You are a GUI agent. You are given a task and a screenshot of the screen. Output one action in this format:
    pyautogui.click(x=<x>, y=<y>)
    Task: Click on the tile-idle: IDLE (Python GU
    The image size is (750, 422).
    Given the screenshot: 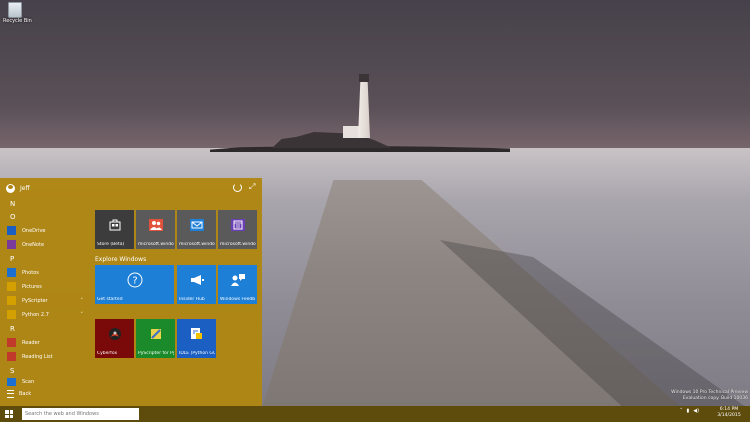 What is the action you would take?
    pyautogui.click(x=196, y=338)
    